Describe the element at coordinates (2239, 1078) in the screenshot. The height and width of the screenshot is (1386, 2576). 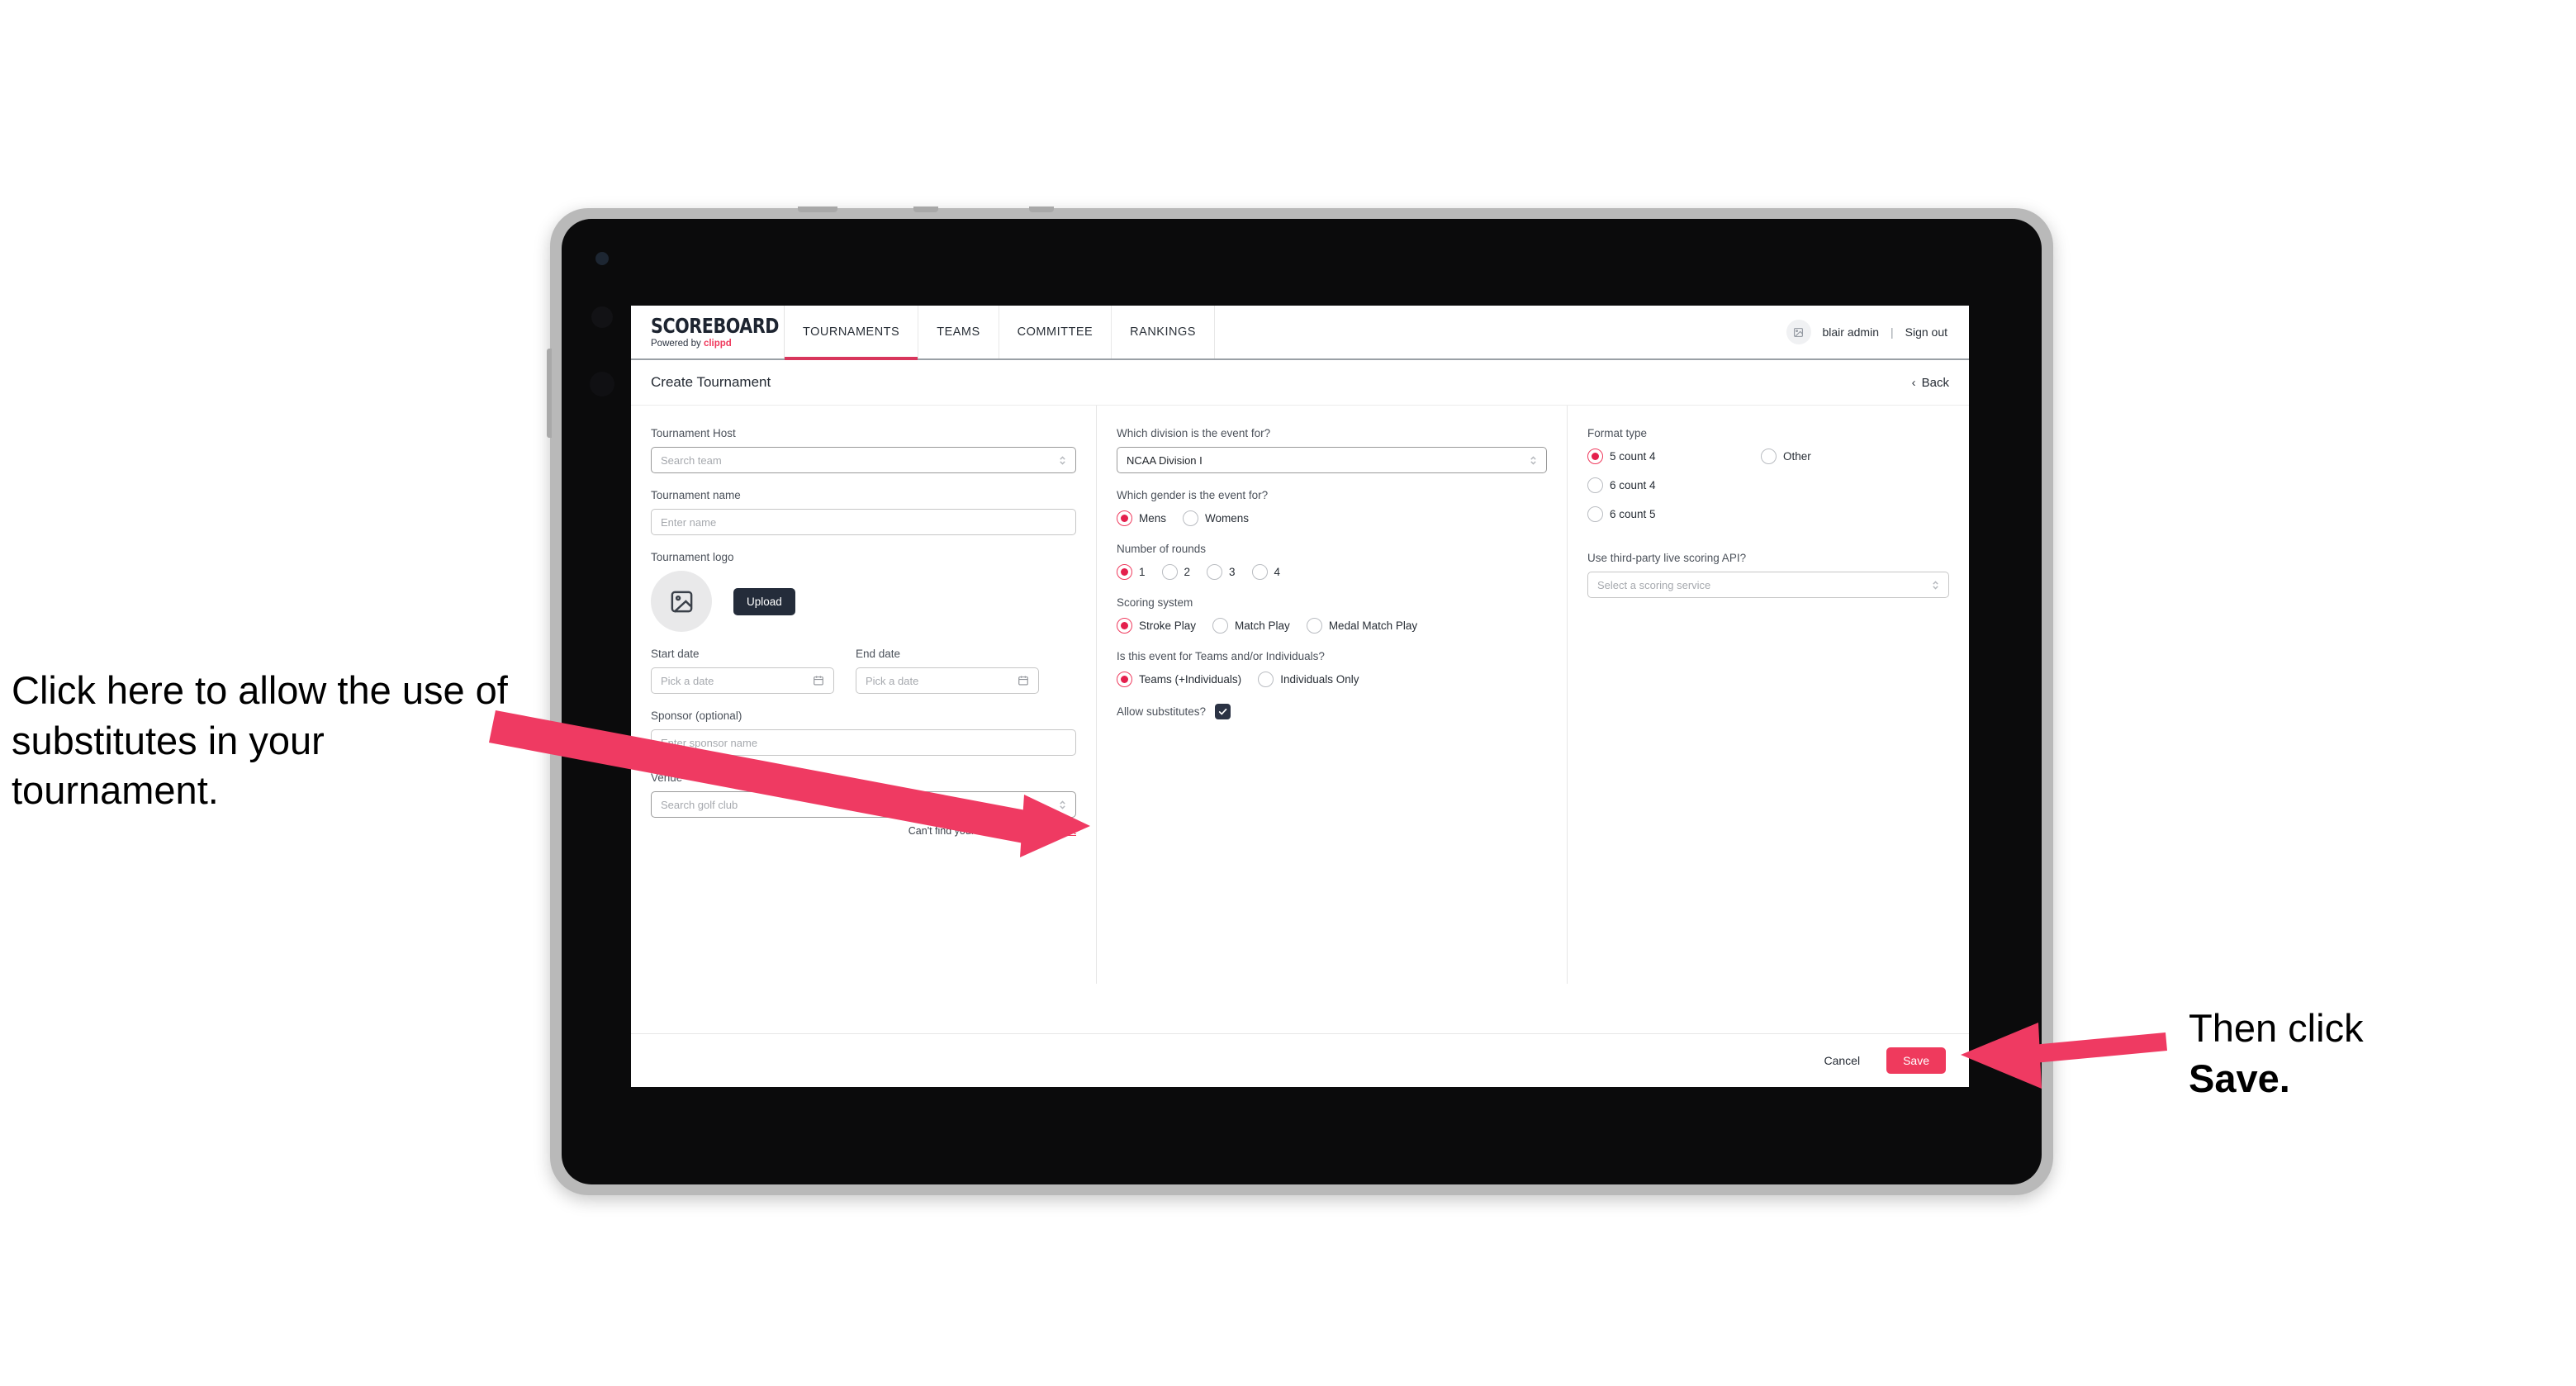
I see `annotation-right-line-2: Save.` at that location.